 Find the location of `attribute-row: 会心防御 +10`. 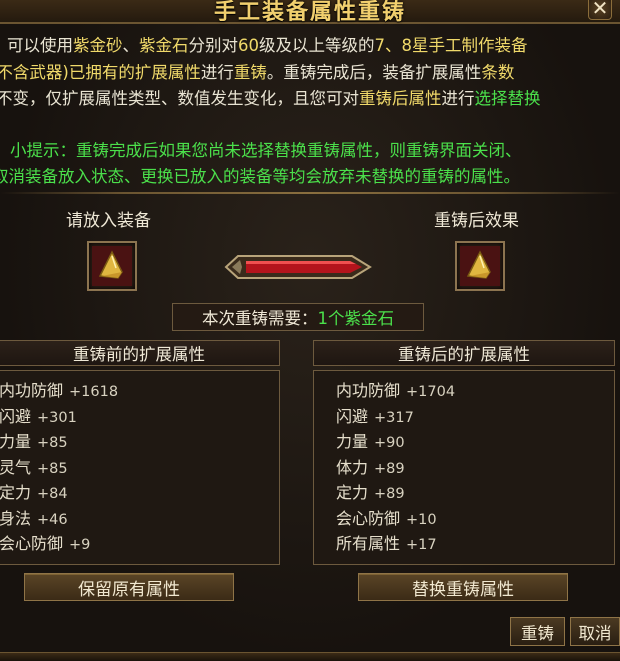

attribute-row: 会心防御 +10 is located at coordinates (386, 517).